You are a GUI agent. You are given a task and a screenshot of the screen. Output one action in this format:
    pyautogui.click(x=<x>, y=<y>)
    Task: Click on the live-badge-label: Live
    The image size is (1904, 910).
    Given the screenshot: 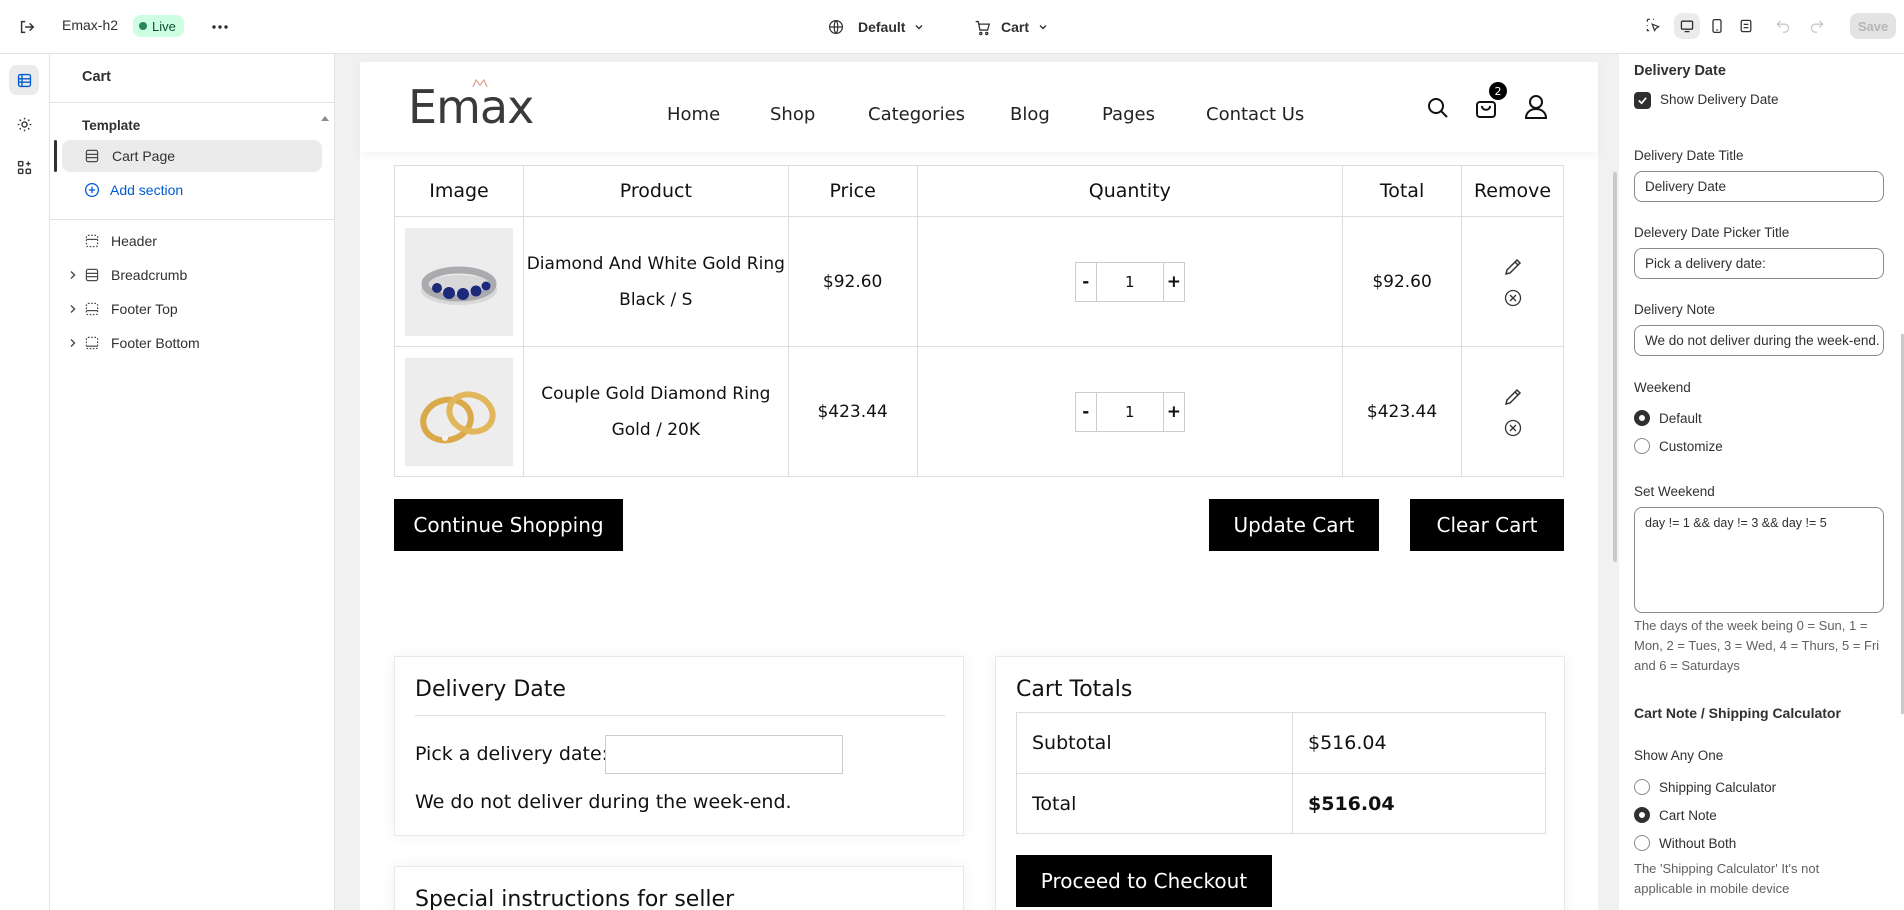 What is the action you would take?
    pyautogui.click(x=164, y=26)
    